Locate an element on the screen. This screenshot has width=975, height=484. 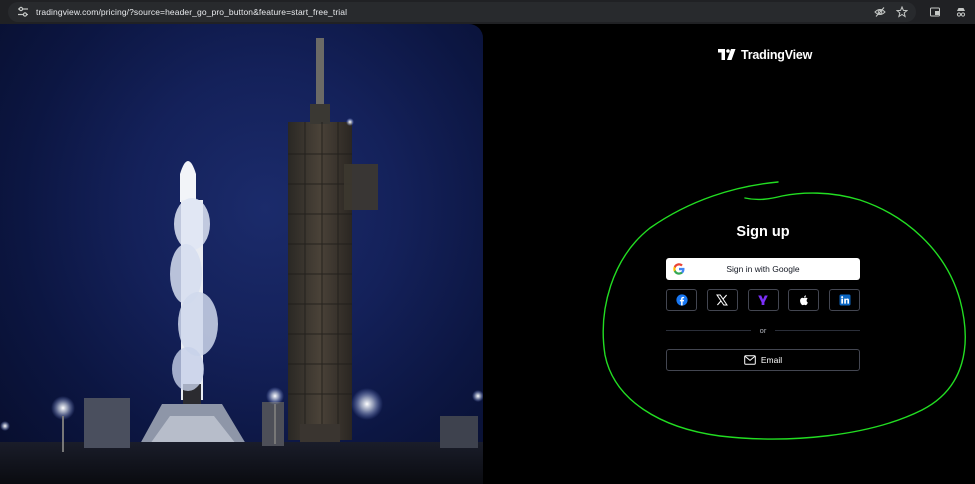
x-icon is located at coordinates (722, 300).